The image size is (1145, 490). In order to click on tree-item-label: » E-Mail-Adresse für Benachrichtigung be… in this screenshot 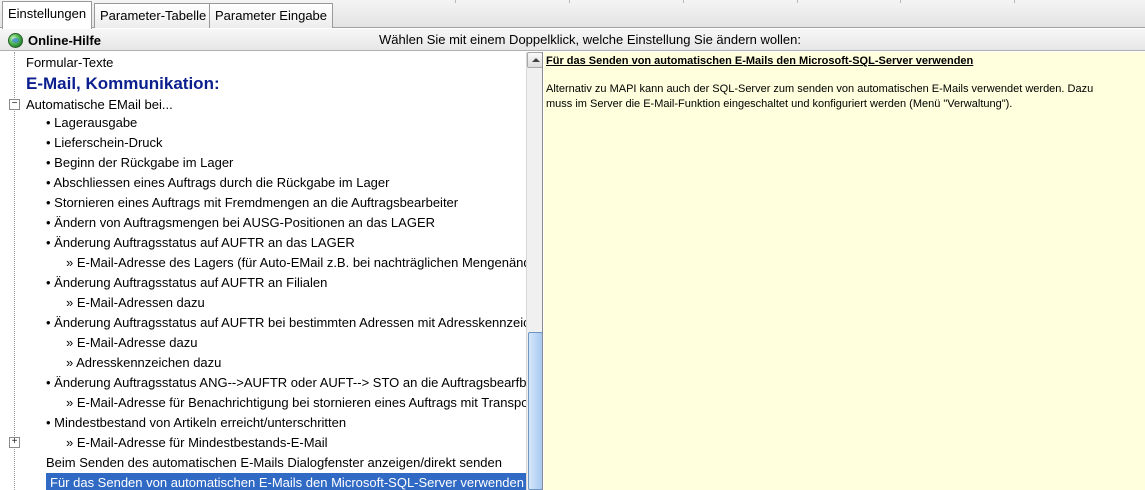, I will do `click(297, 402)`.